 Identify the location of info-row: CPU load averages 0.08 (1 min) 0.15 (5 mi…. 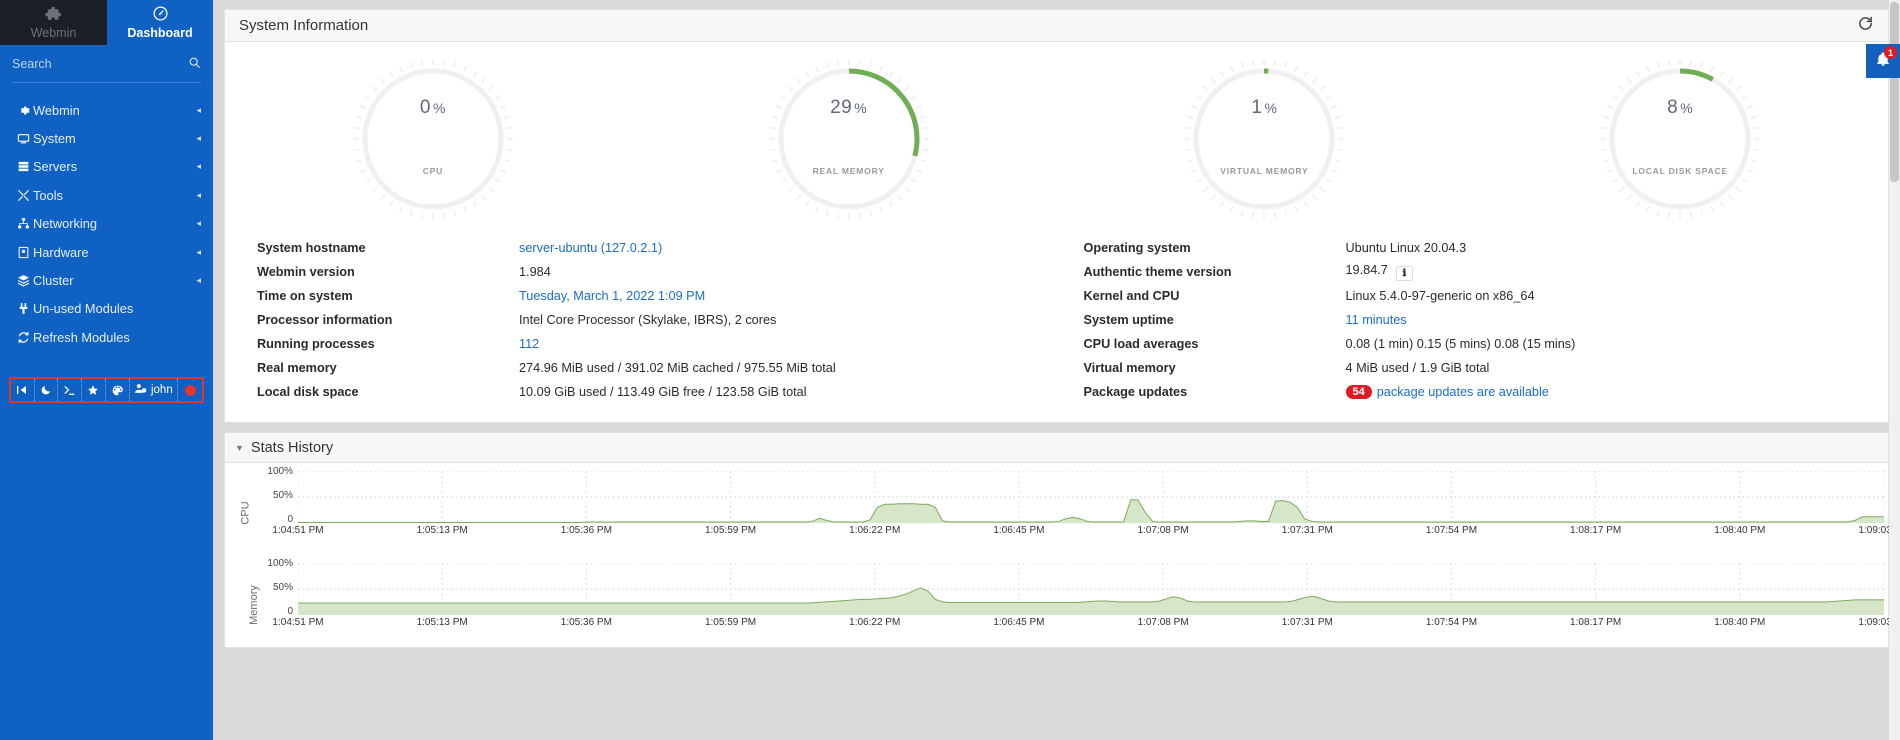
(1486, 344).